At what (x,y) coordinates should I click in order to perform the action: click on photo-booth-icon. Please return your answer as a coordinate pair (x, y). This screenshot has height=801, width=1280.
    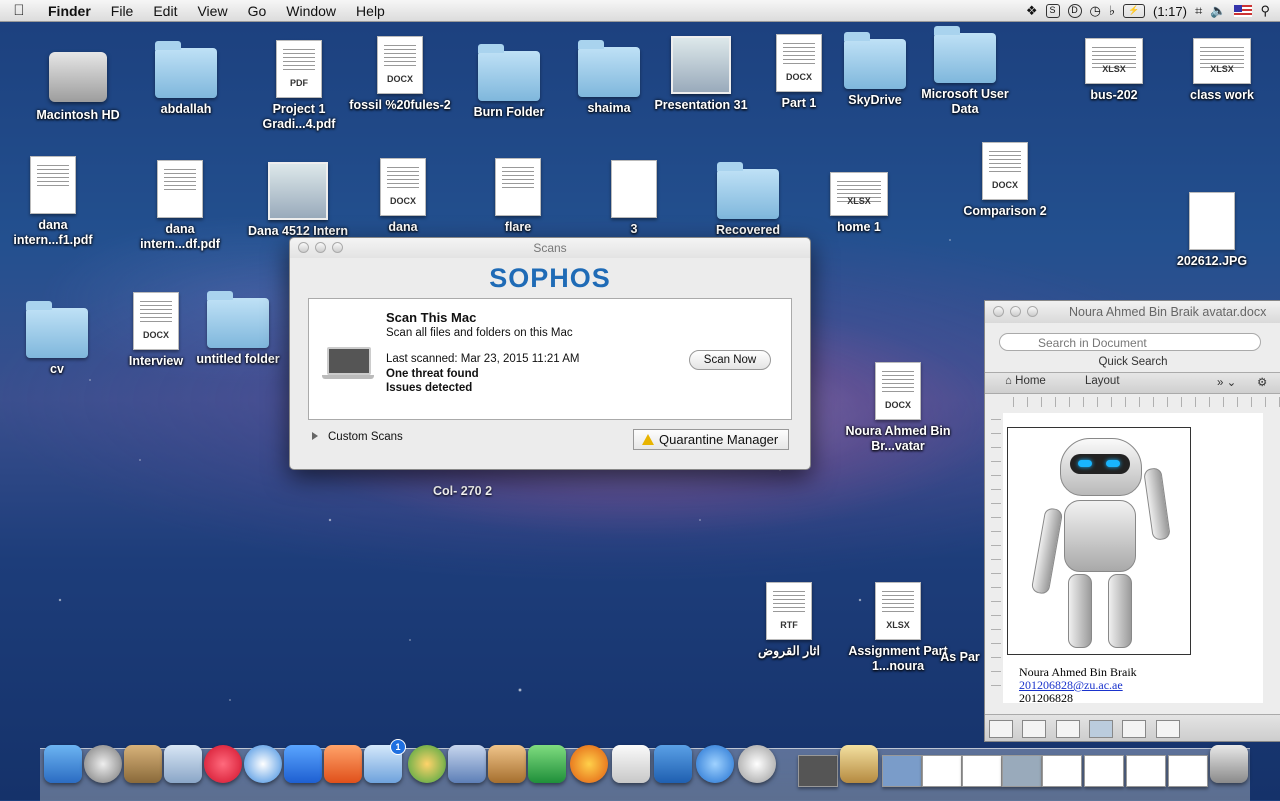
    Looking at the image, I should click on (143, 764).